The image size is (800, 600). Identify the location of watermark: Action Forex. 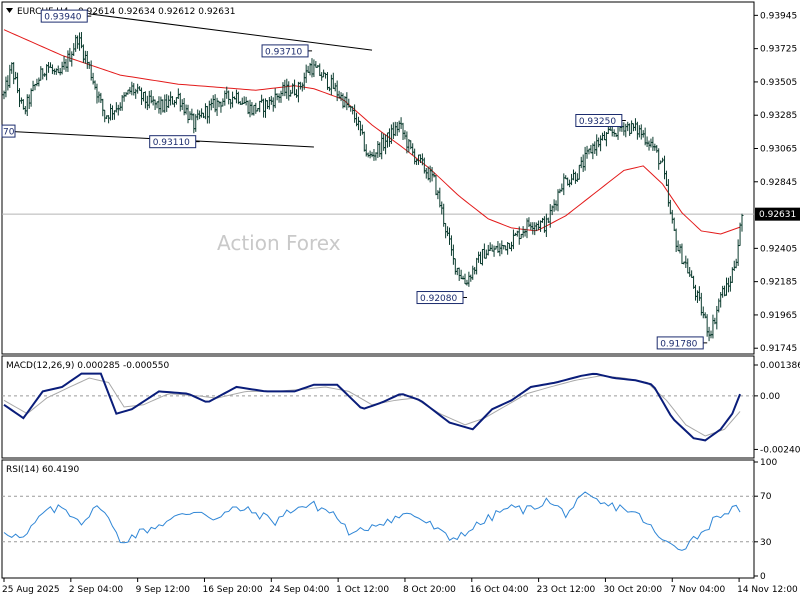
(279, 243).